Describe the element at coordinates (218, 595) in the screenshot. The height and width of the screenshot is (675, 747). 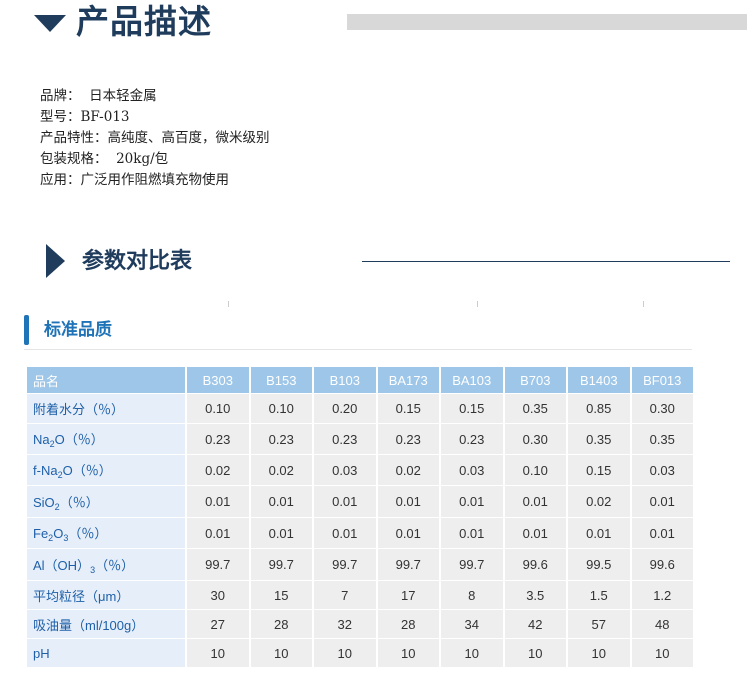
I see `table-cell: 30` at that location.